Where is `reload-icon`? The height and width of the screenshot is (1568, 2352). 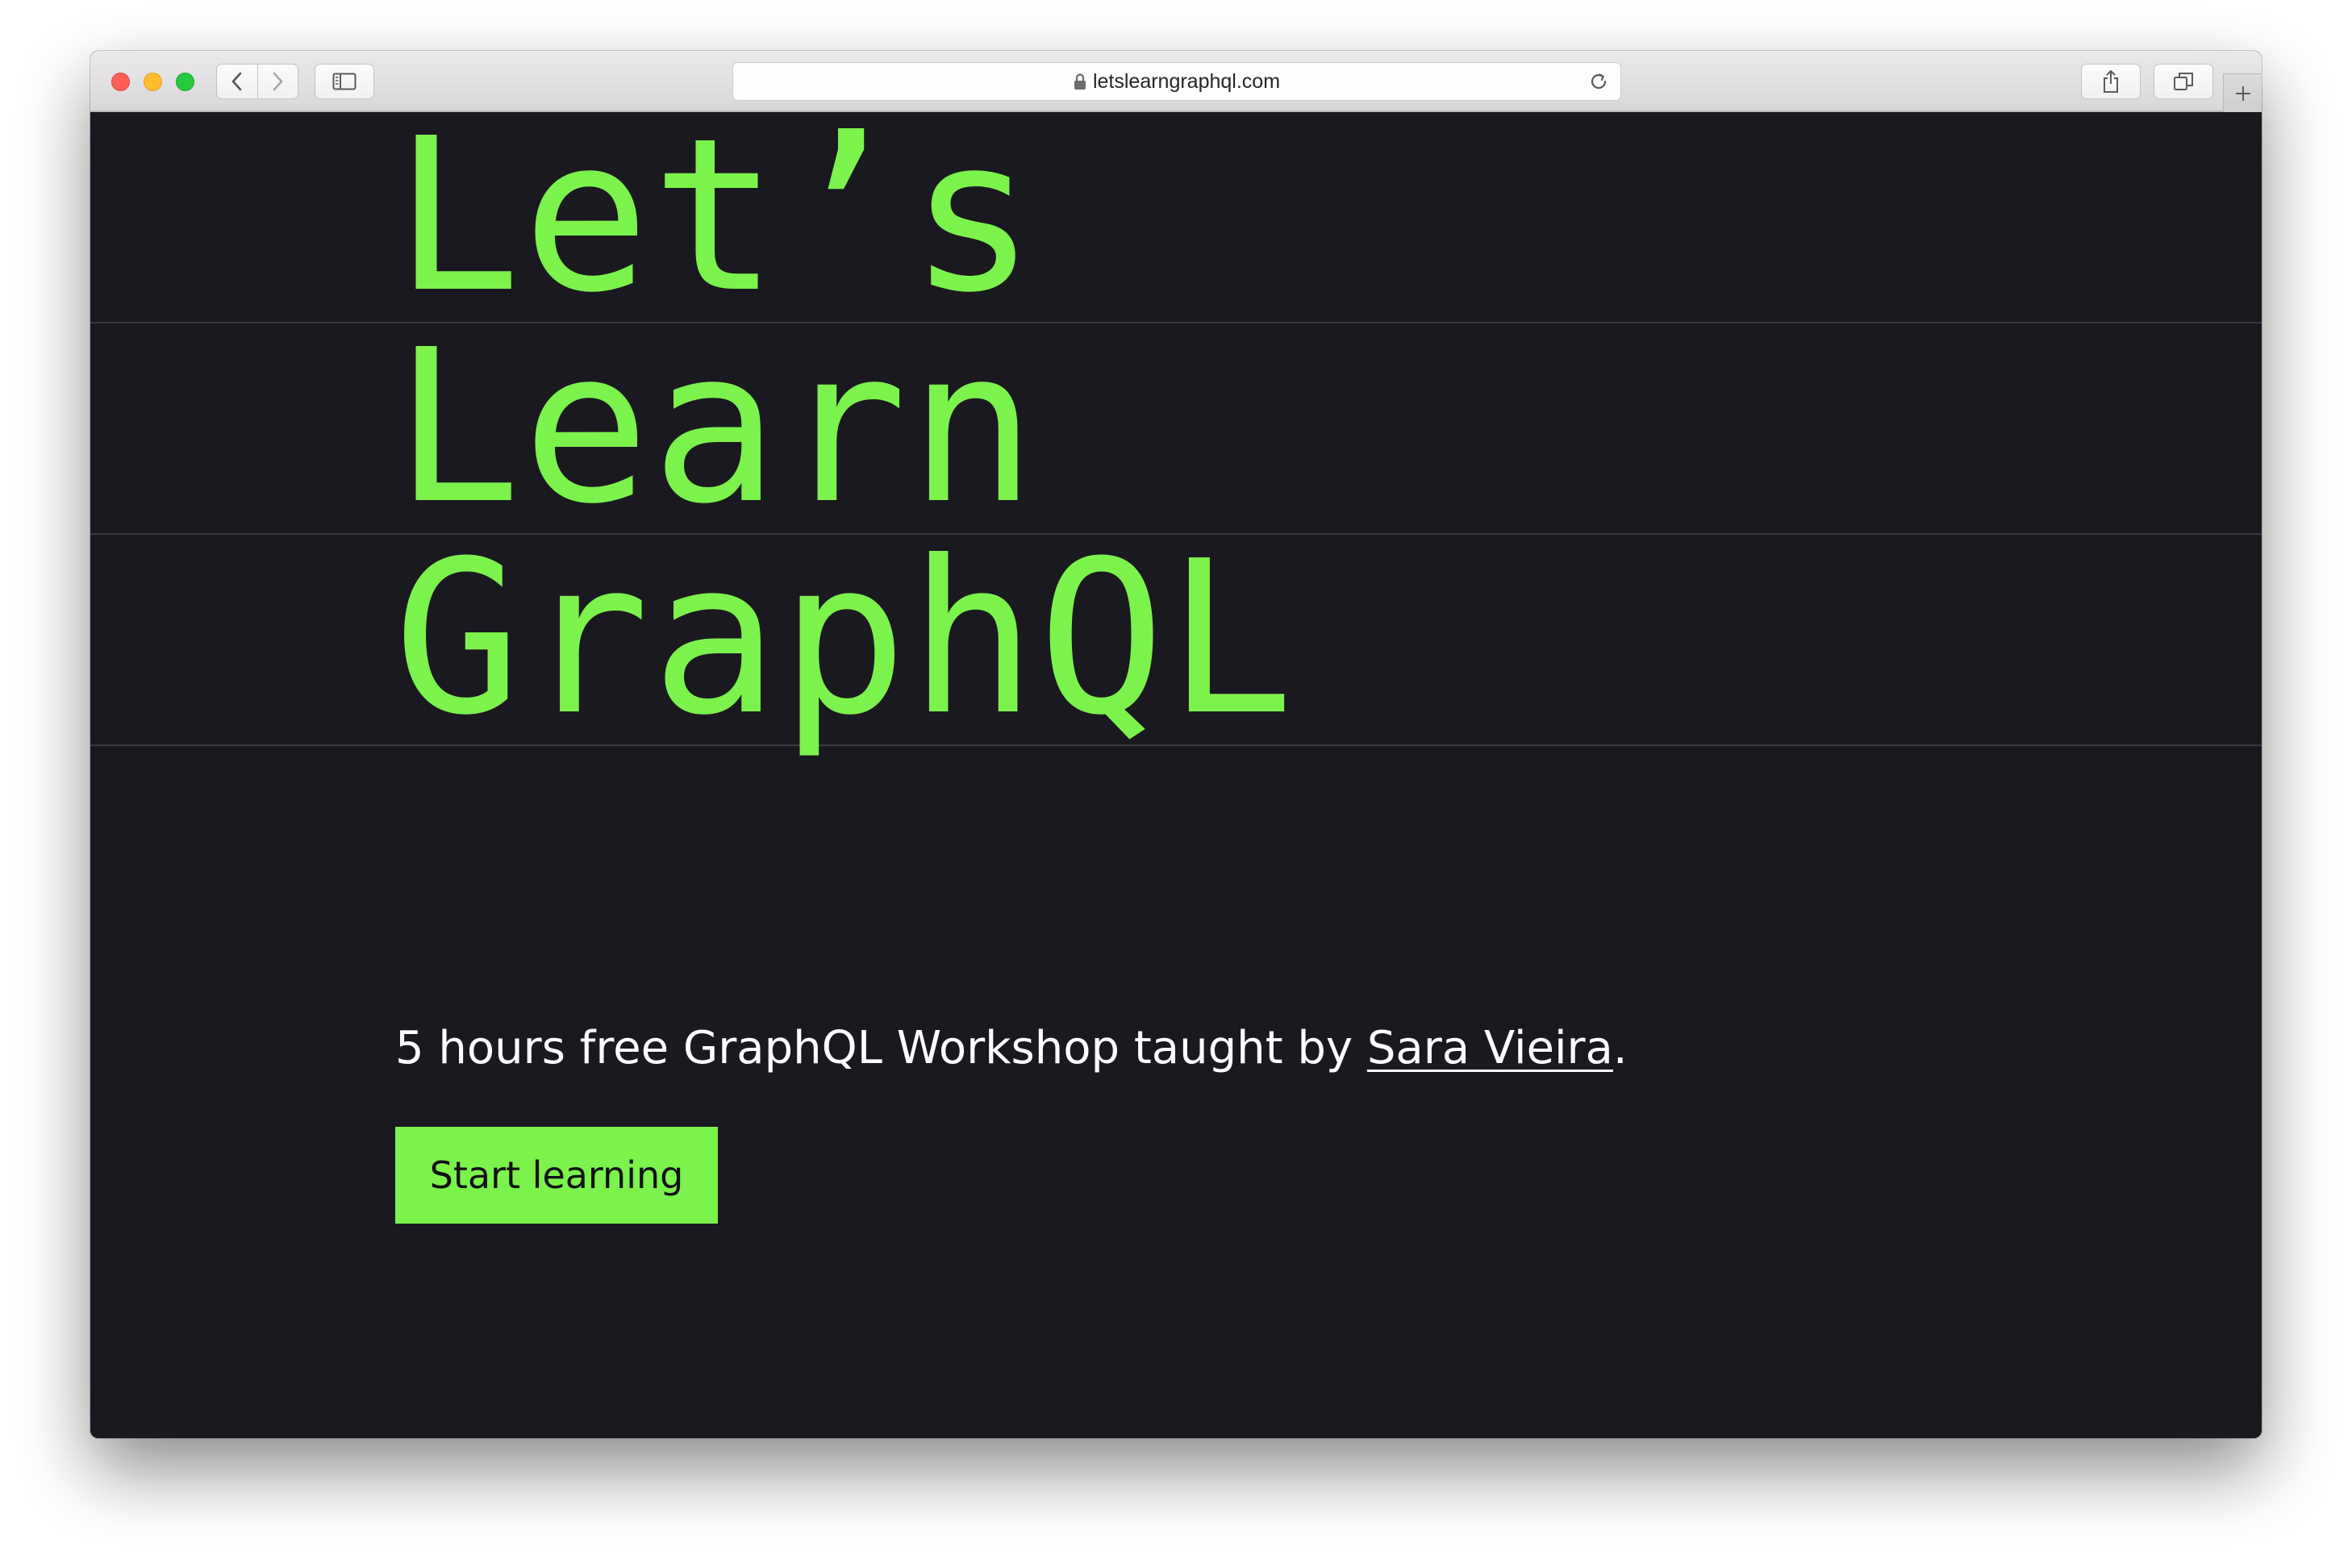 reload-icon is located at coordinates (1599, 81).